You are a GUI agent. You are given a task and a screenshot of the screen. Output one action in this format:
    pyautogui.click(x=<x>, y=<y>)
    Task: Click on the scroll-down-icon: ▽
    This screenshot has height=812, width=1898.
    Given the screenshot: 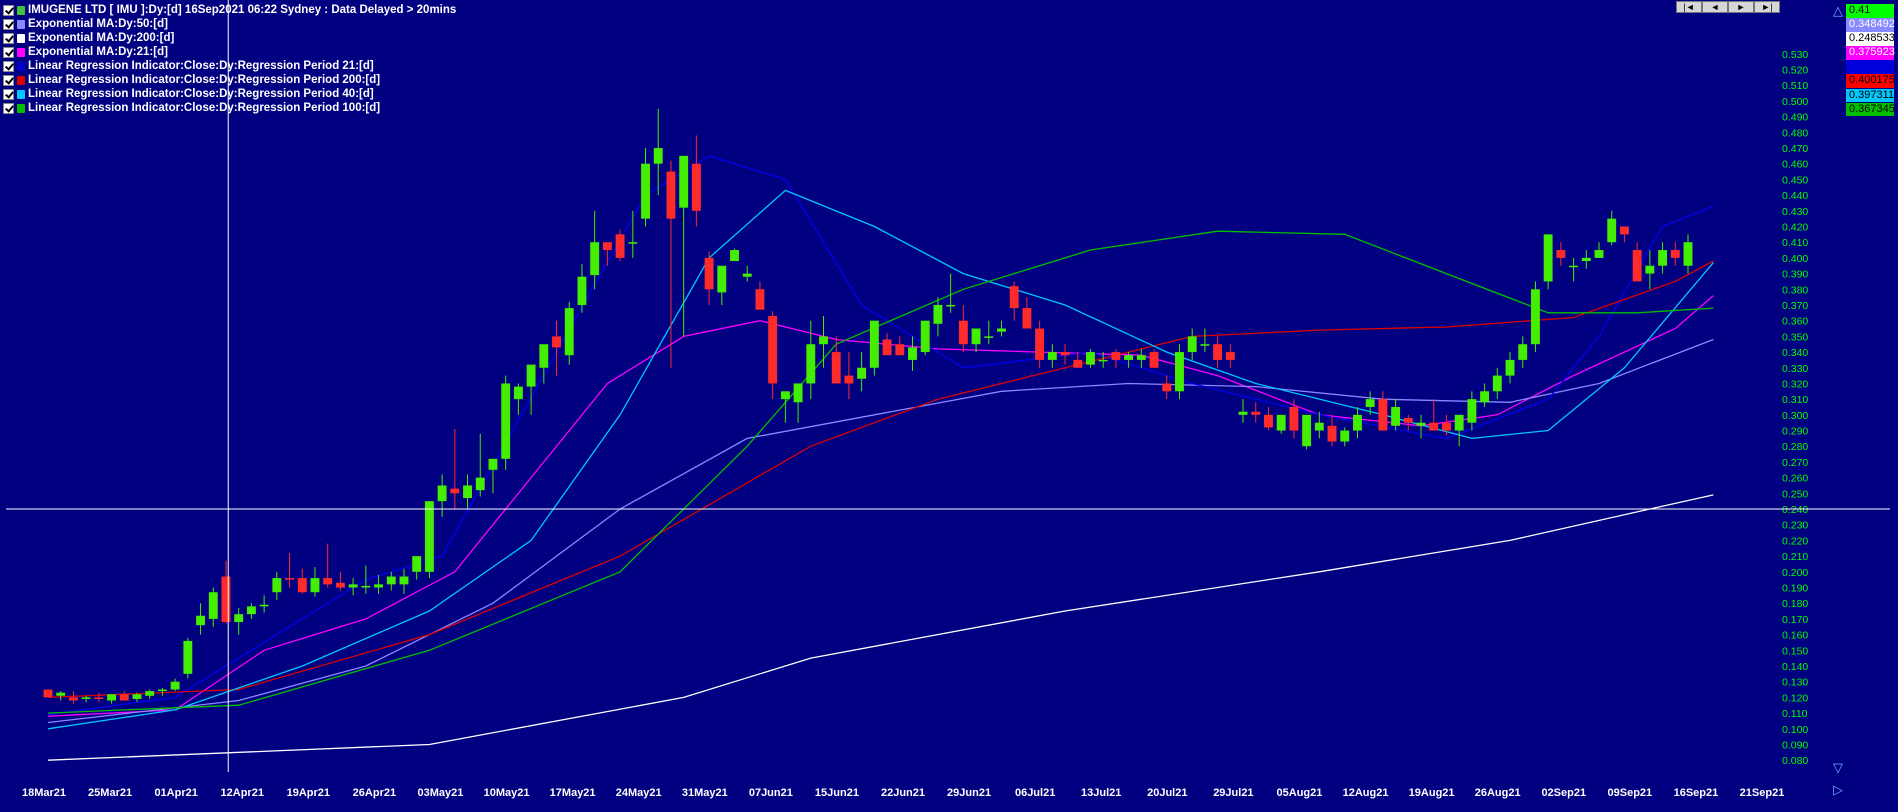 What is the action you would take?
    pyautogui.click(x=1838, y=768)
    